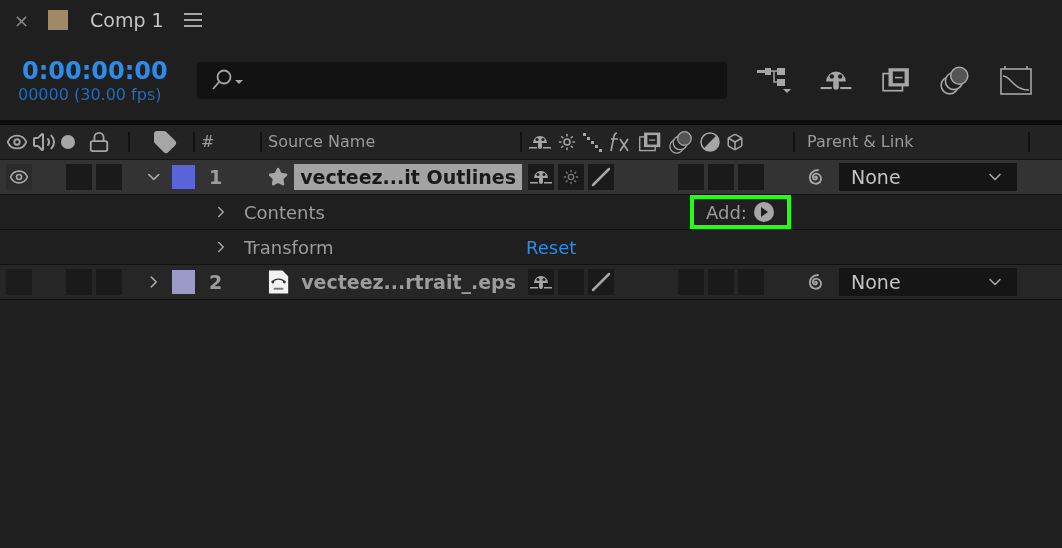  I want to click on color-swatch, so click(58, 20).